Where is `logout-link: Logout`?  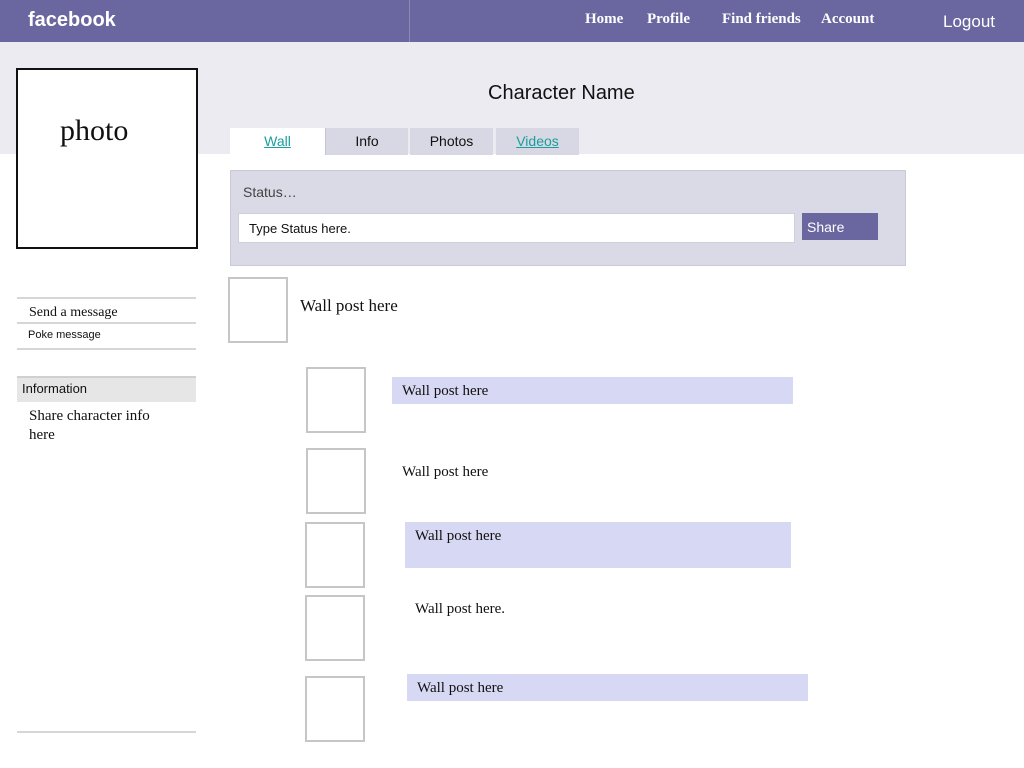 logout-link: Logout is located at coordinates (969, 22).